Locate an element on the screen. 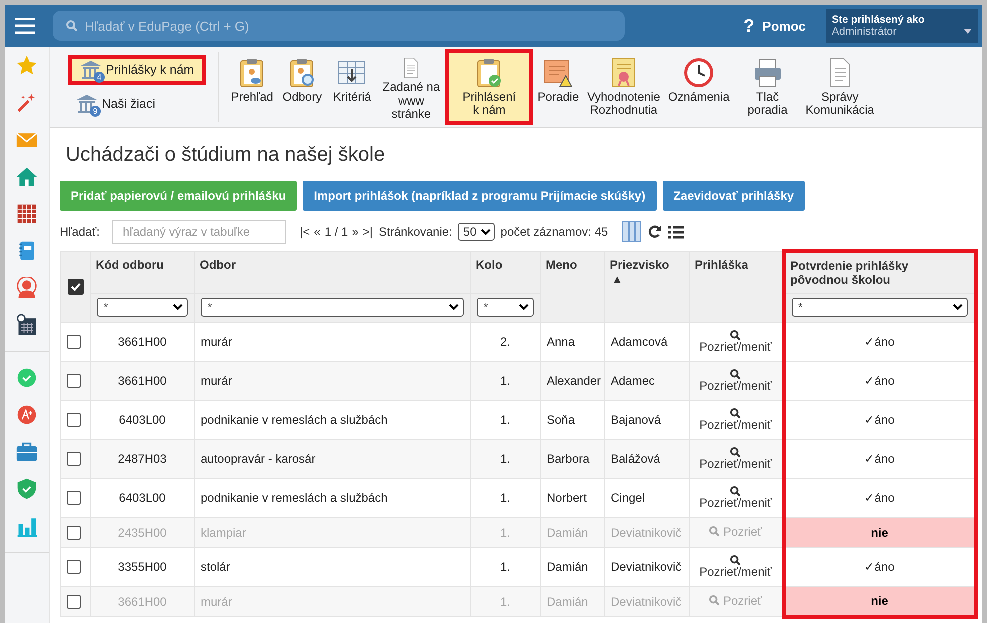 This screenshot has height=623, width=987. columns-icon is located at coordinates (632, 232).